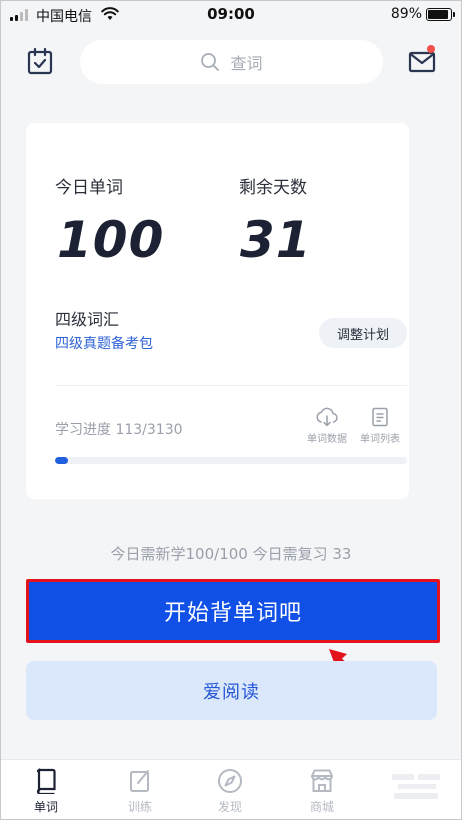  I want to click on love-reading-button: 爱阅读, so click(231, 690).